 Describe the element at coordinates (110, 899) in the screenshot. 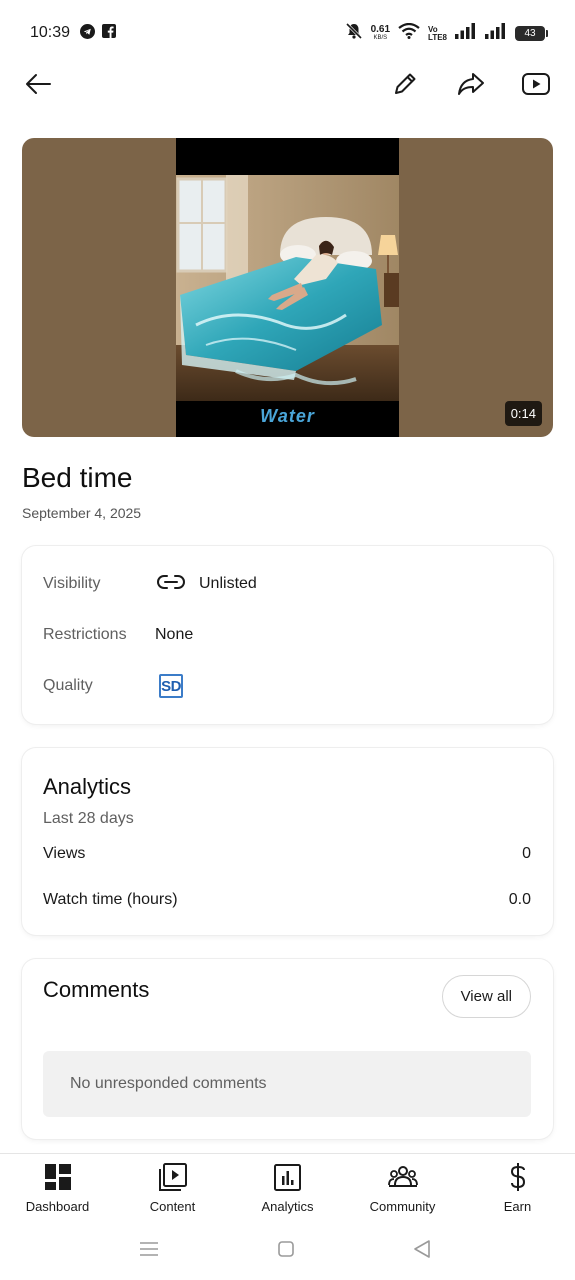

I see `watch-time-label: Watch time (hours)` at that location.